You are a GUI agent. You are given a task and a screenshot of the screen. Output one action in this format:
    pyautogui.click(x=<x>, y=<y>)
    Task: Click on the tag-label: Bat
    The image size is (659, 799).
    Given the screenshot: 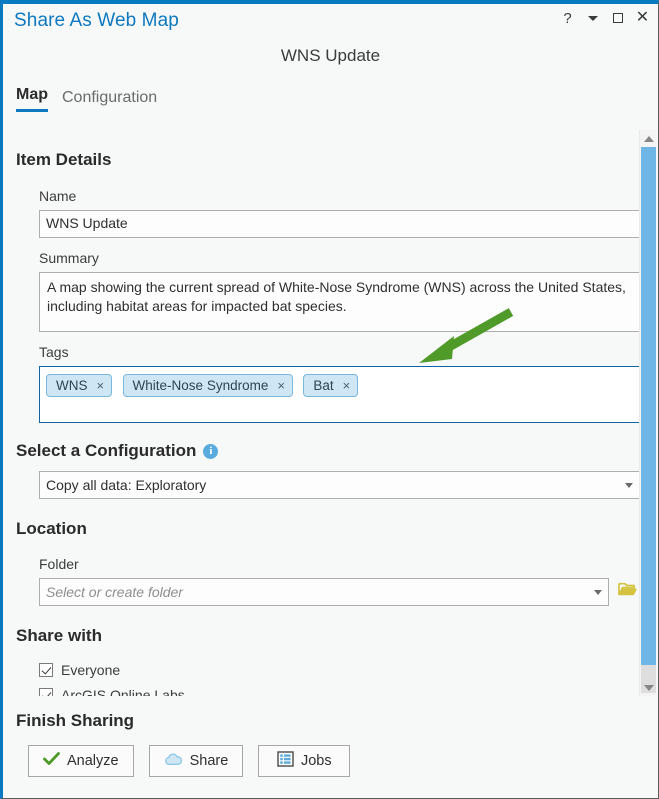 What is the action you would take?
    pyautogui.click(x=323, y=385)
    